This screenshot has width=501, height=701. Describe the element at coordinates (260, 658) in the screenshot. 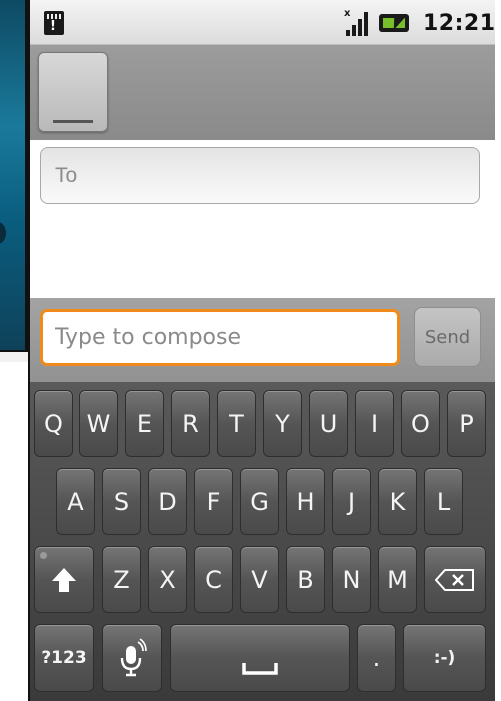

I see `space-key` at that location.